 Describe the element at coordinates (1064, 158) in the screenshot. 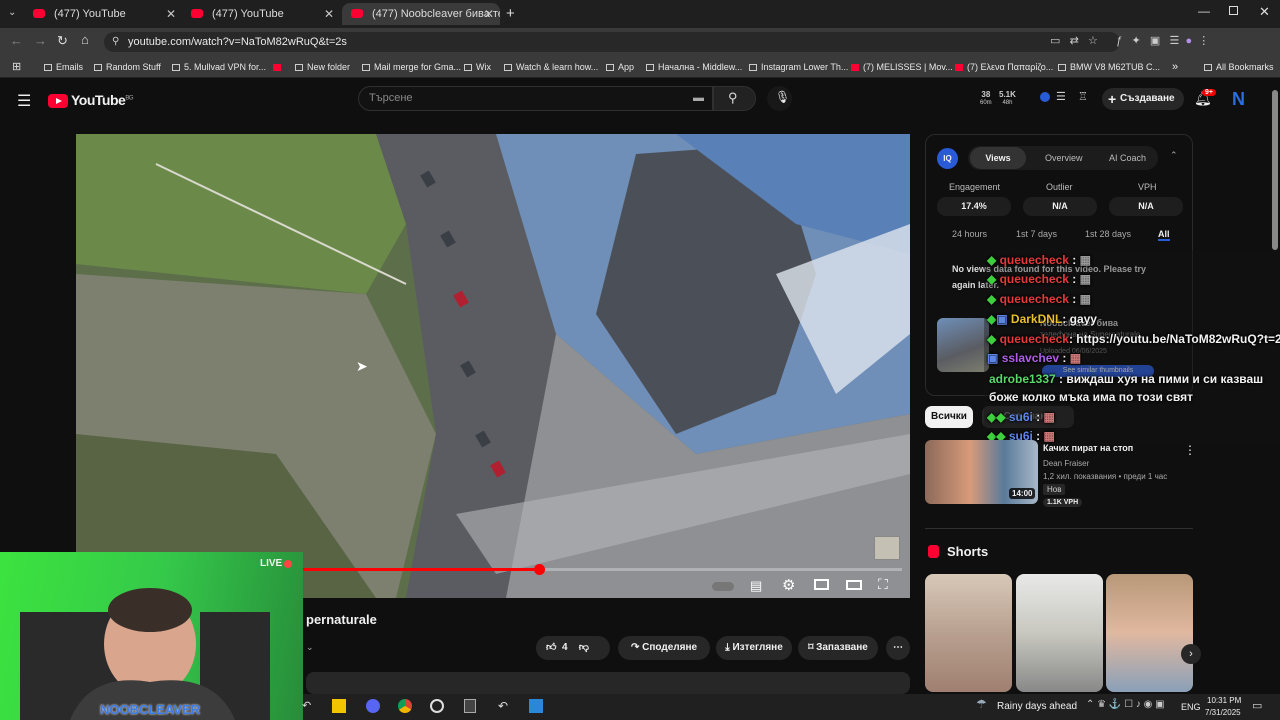

I see `tab-overview: Overview` at that location.